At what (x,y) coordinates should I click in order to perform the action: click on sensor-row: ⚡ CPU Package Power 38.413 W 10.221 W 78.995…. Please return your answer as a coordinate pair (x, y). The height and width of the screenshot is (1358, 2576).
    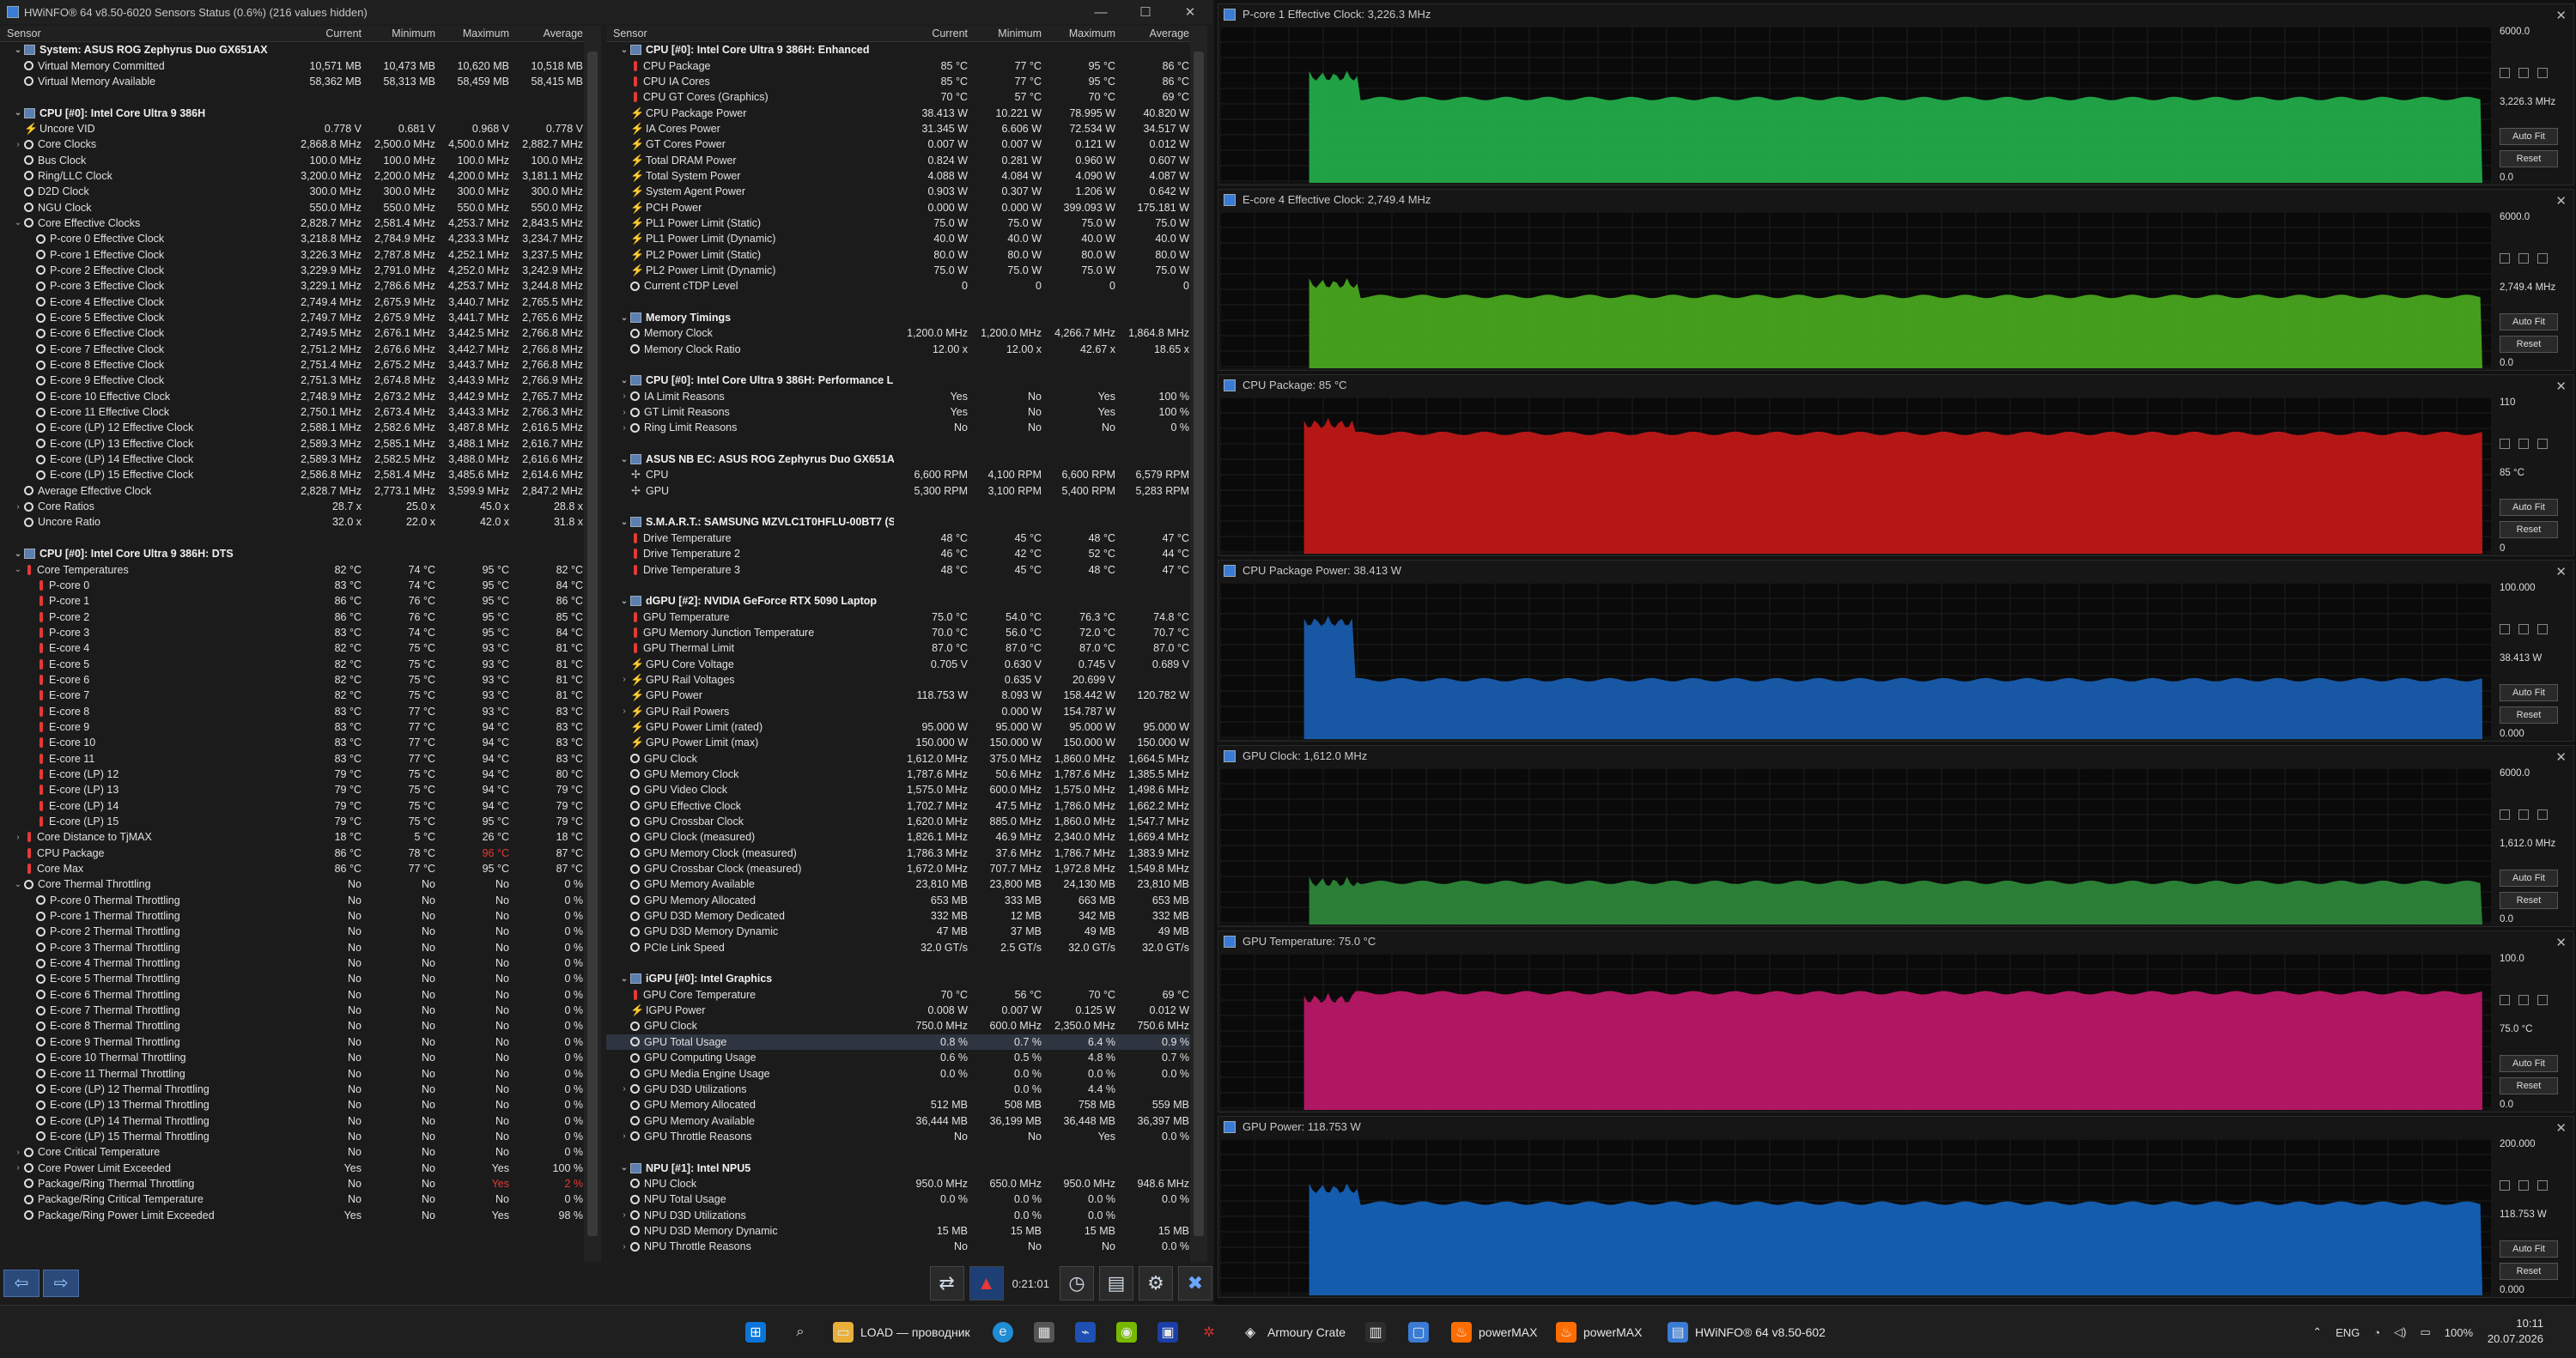
    Looking at the image, I should click on (898, 113).